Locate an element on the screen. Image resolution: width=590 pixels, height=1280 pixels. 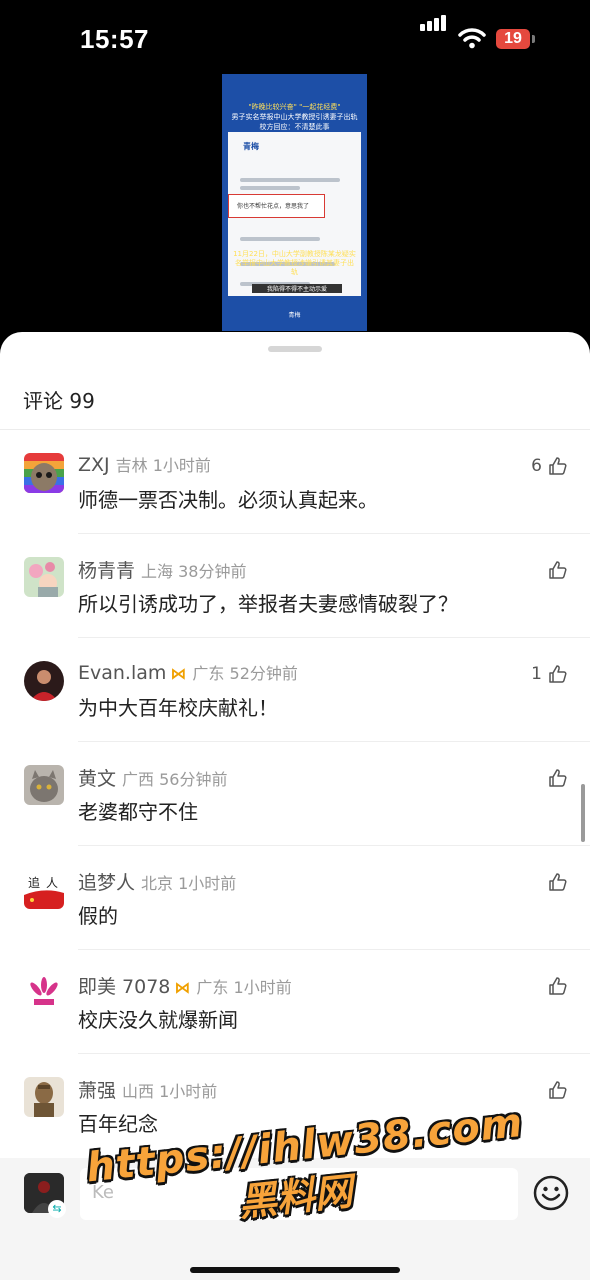
author-name: 杨青青 is located at coordinates (106, 571).